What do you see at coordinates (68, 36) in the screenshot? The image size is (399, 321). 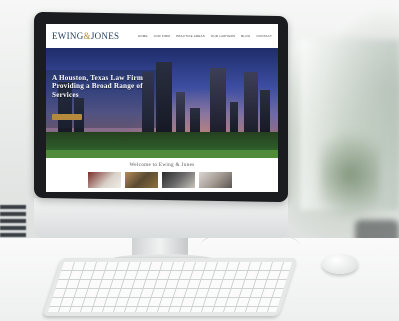 I see `logo-name-a: EWING` at bounding box center [68, 36].